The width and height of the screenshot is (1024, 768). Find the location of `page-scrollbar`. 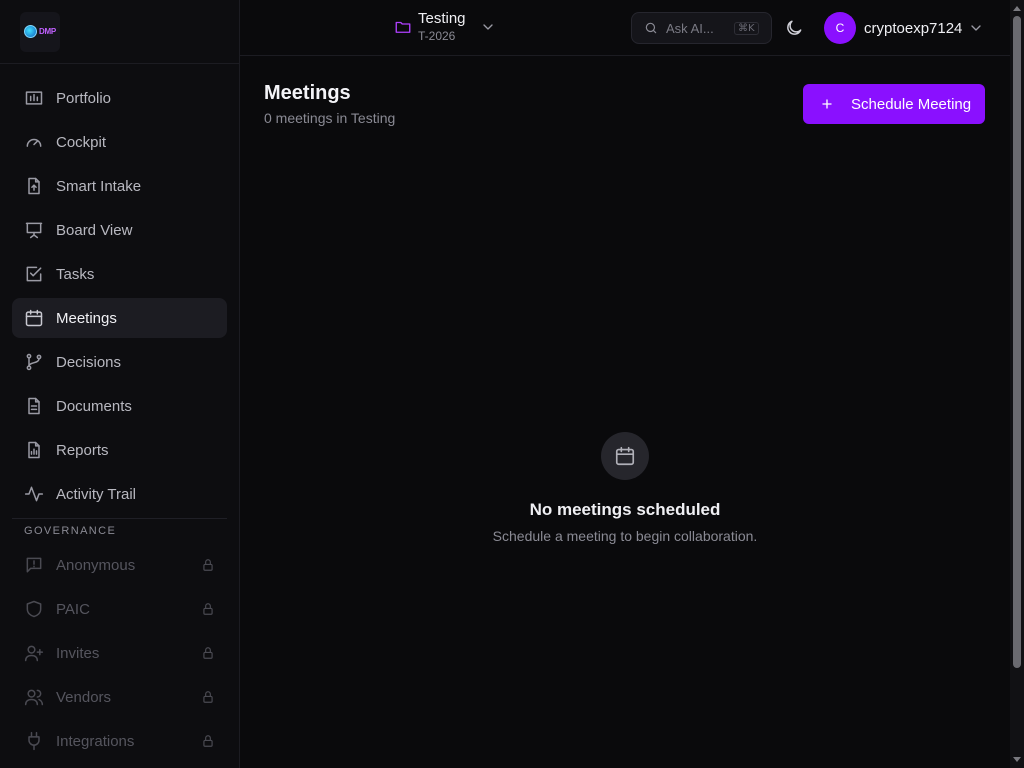

page-scrollbar is located at coordinates (1017, 384).